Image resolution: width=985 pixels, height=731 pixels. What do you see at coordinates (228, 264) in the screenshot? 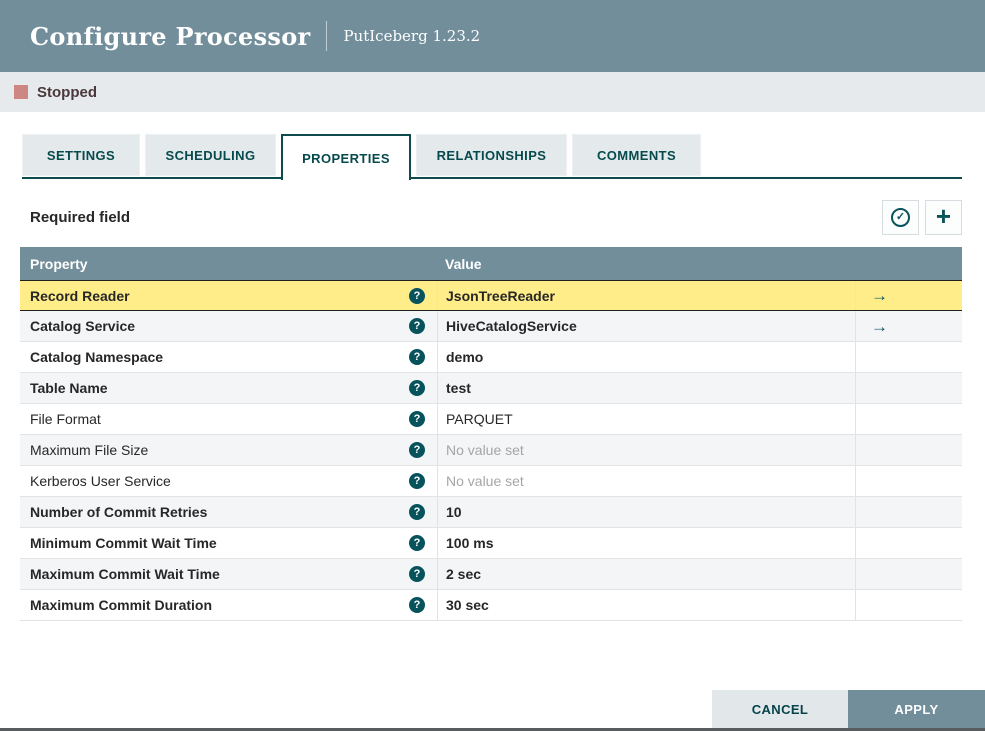
I see `column-header-property: Property` at bounding box center [228, 264].